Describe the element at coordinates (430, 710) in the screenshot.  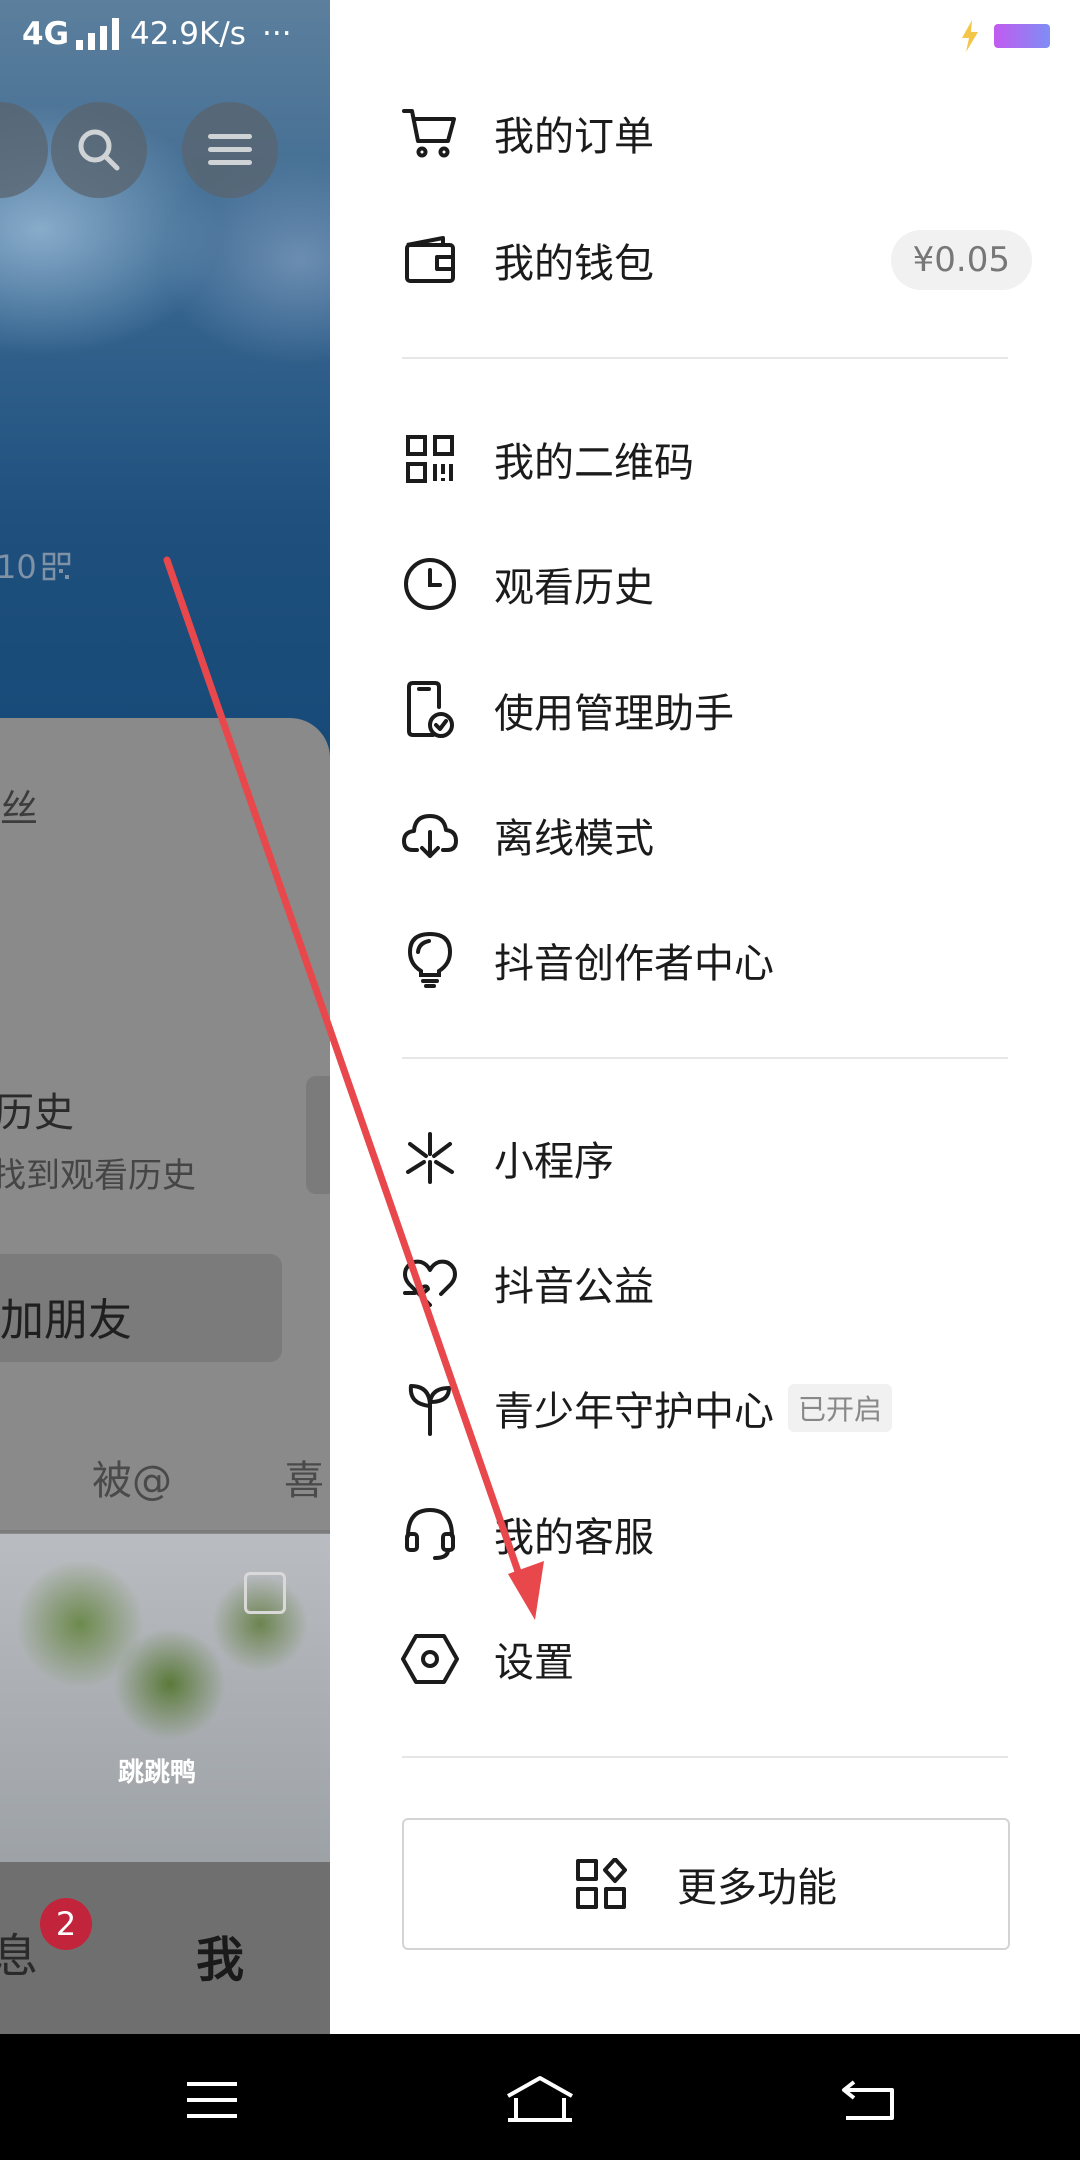
I see `phone-check-icon` at that location.